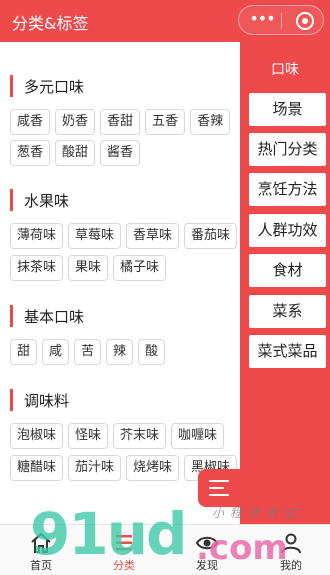  What do you see at coordinates (56, 352) in the screenshot?
I see `tag: 咸` at bounding box center [56, 352].